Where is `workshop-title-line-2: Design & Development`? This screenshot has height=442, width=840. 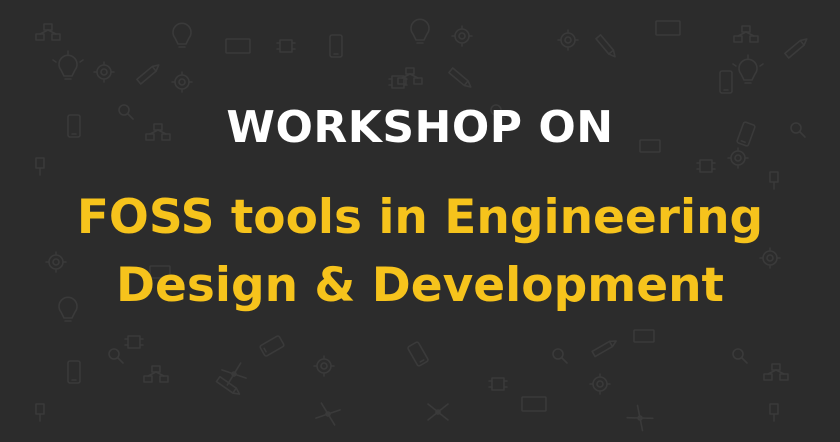
workshop-title-line-2: Design & Development is located at coordinates (420, 285).